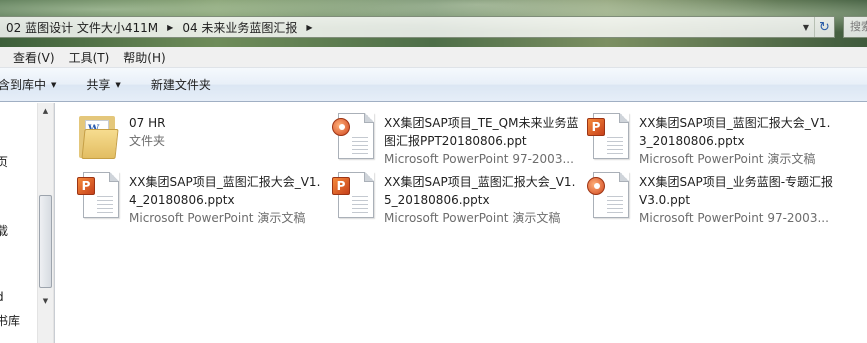 Image resolution: width=867 pixels, height=343 pixels. Describe the element at coordinates (2, 297) in the screenshot. I see `nav-item-label: d` at that location.